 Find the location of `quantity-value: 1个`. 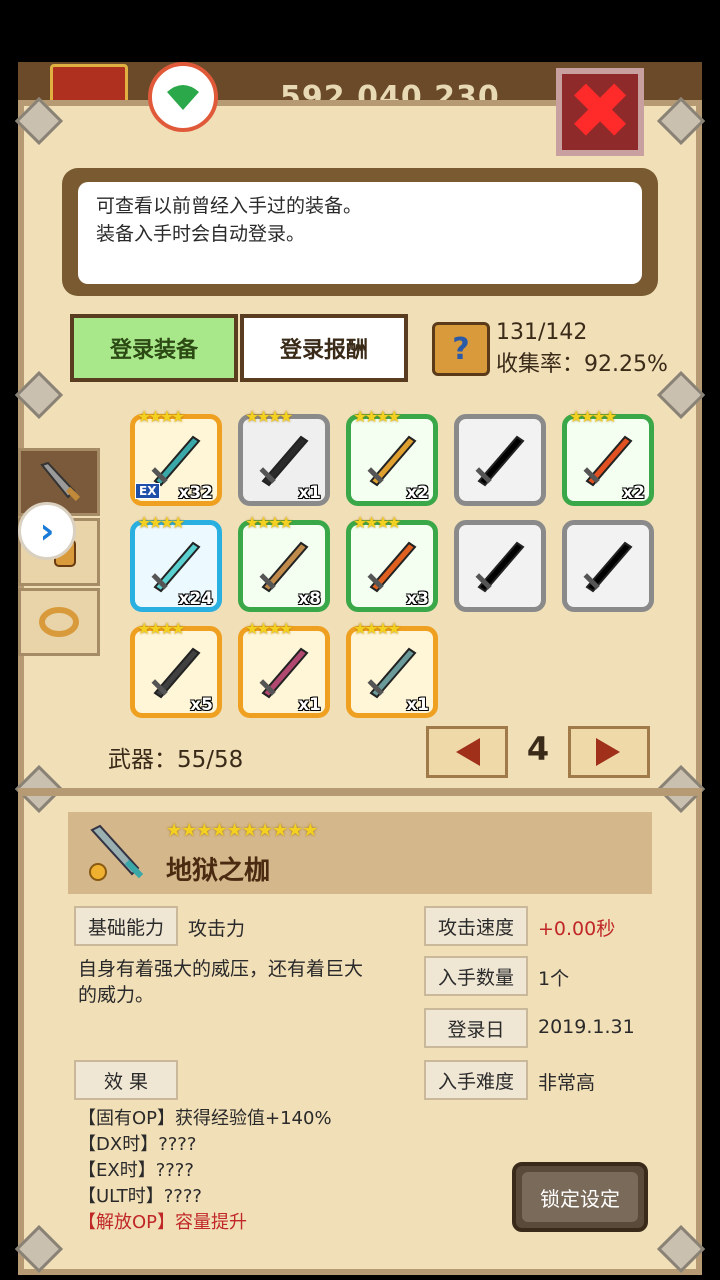

quantity-value: 1个 is located at coordinates (554, 979).